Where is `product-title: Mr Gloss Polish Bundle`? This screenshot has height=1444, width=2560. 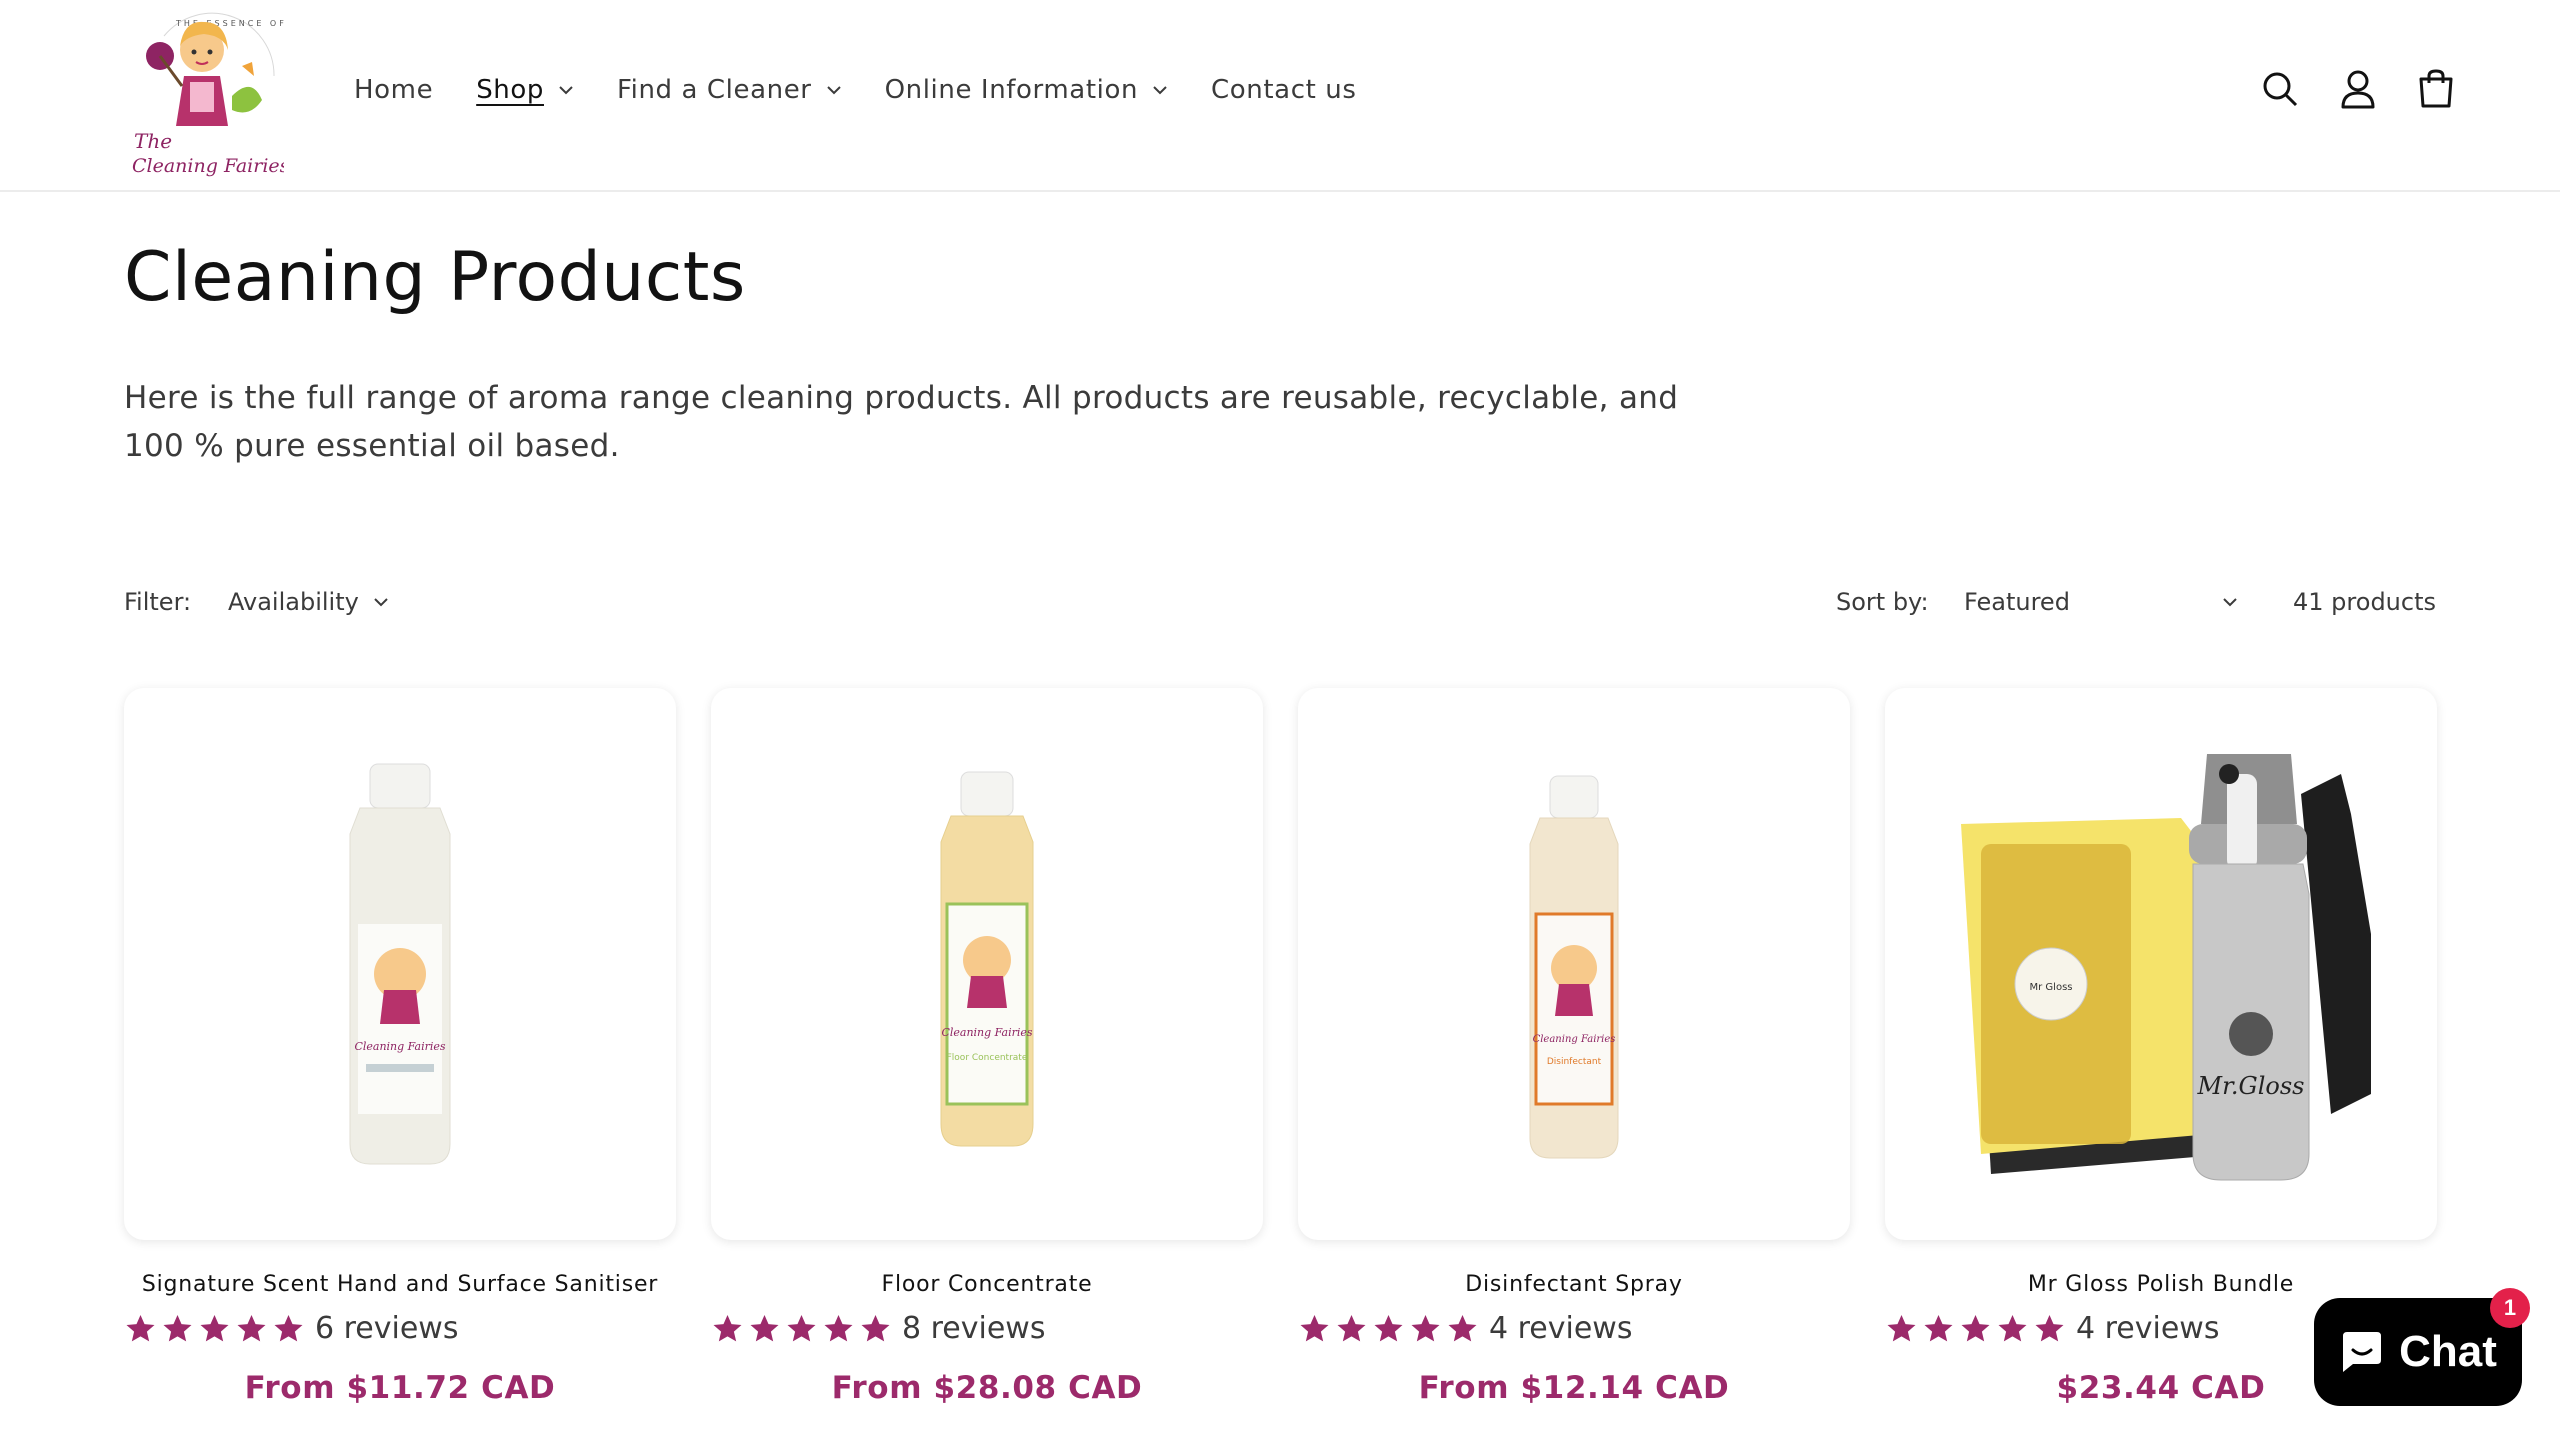
product-title: Mr Gloss Polish Bundle is located at coordinates (2161, 1284).